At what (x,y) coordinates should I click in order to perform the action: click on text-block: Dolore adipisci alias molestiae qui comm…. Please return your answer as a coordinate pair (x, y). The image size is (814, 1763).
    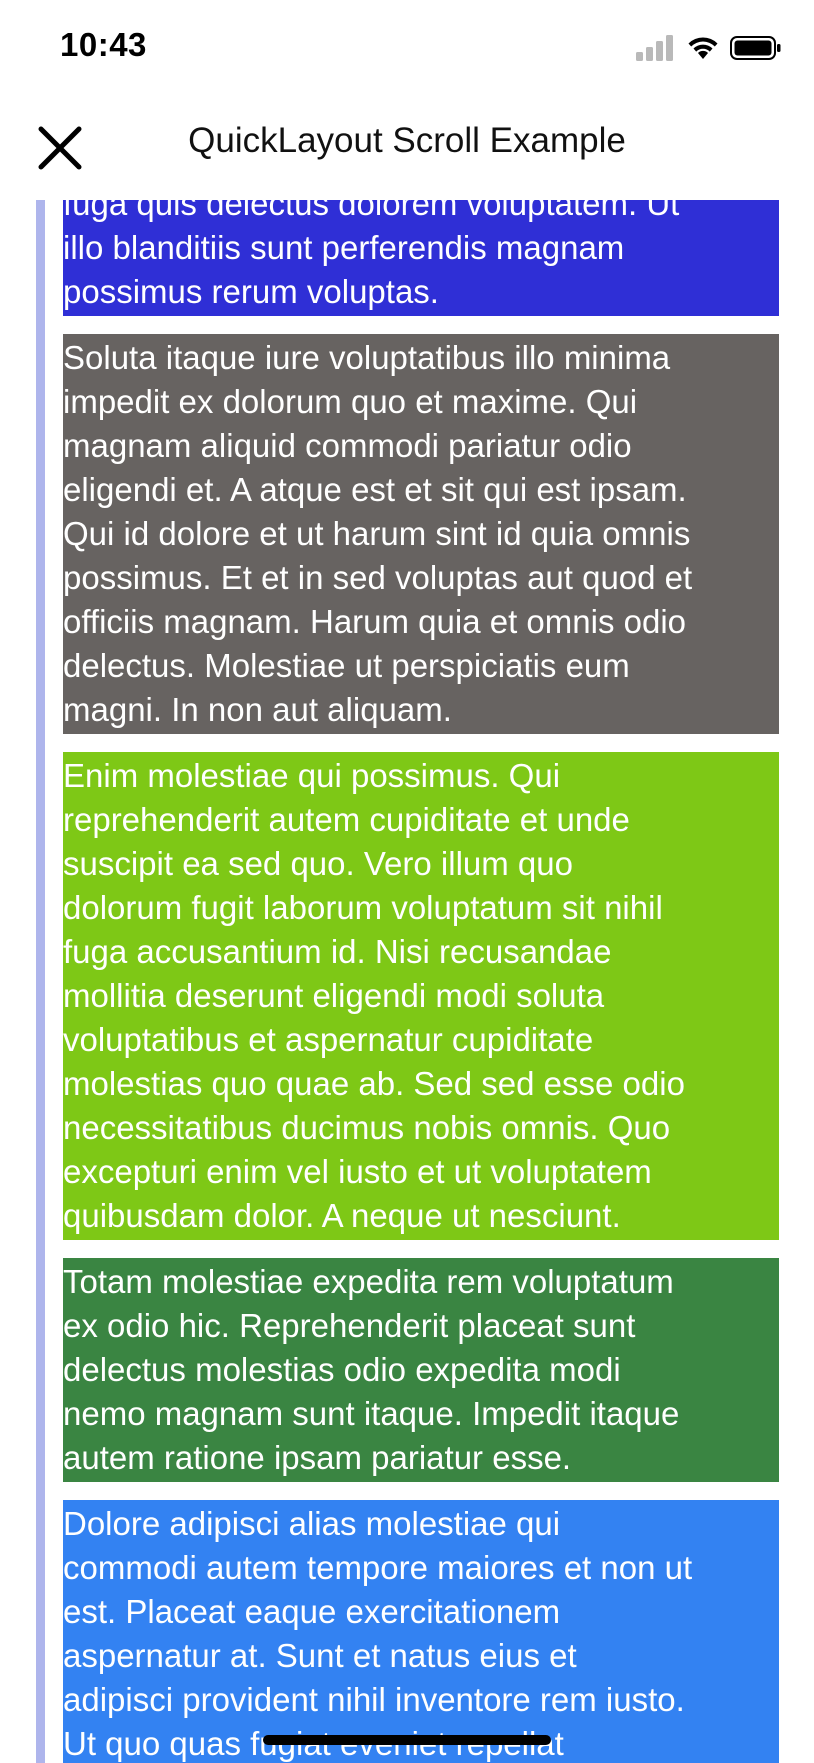
    Looking at the image, I should click on (421, 1631).